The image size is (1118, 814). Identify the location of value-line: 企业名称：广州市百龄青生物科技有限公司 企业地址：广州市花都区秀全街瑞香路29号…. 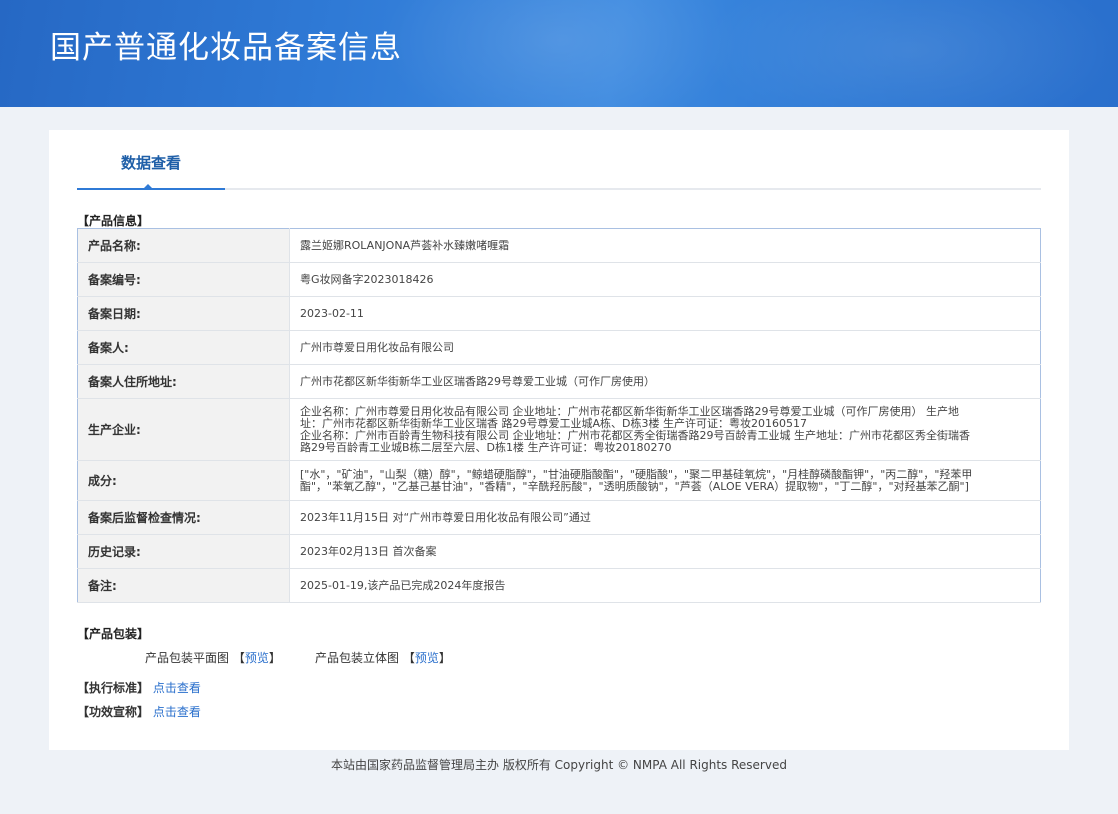
(635, 435).